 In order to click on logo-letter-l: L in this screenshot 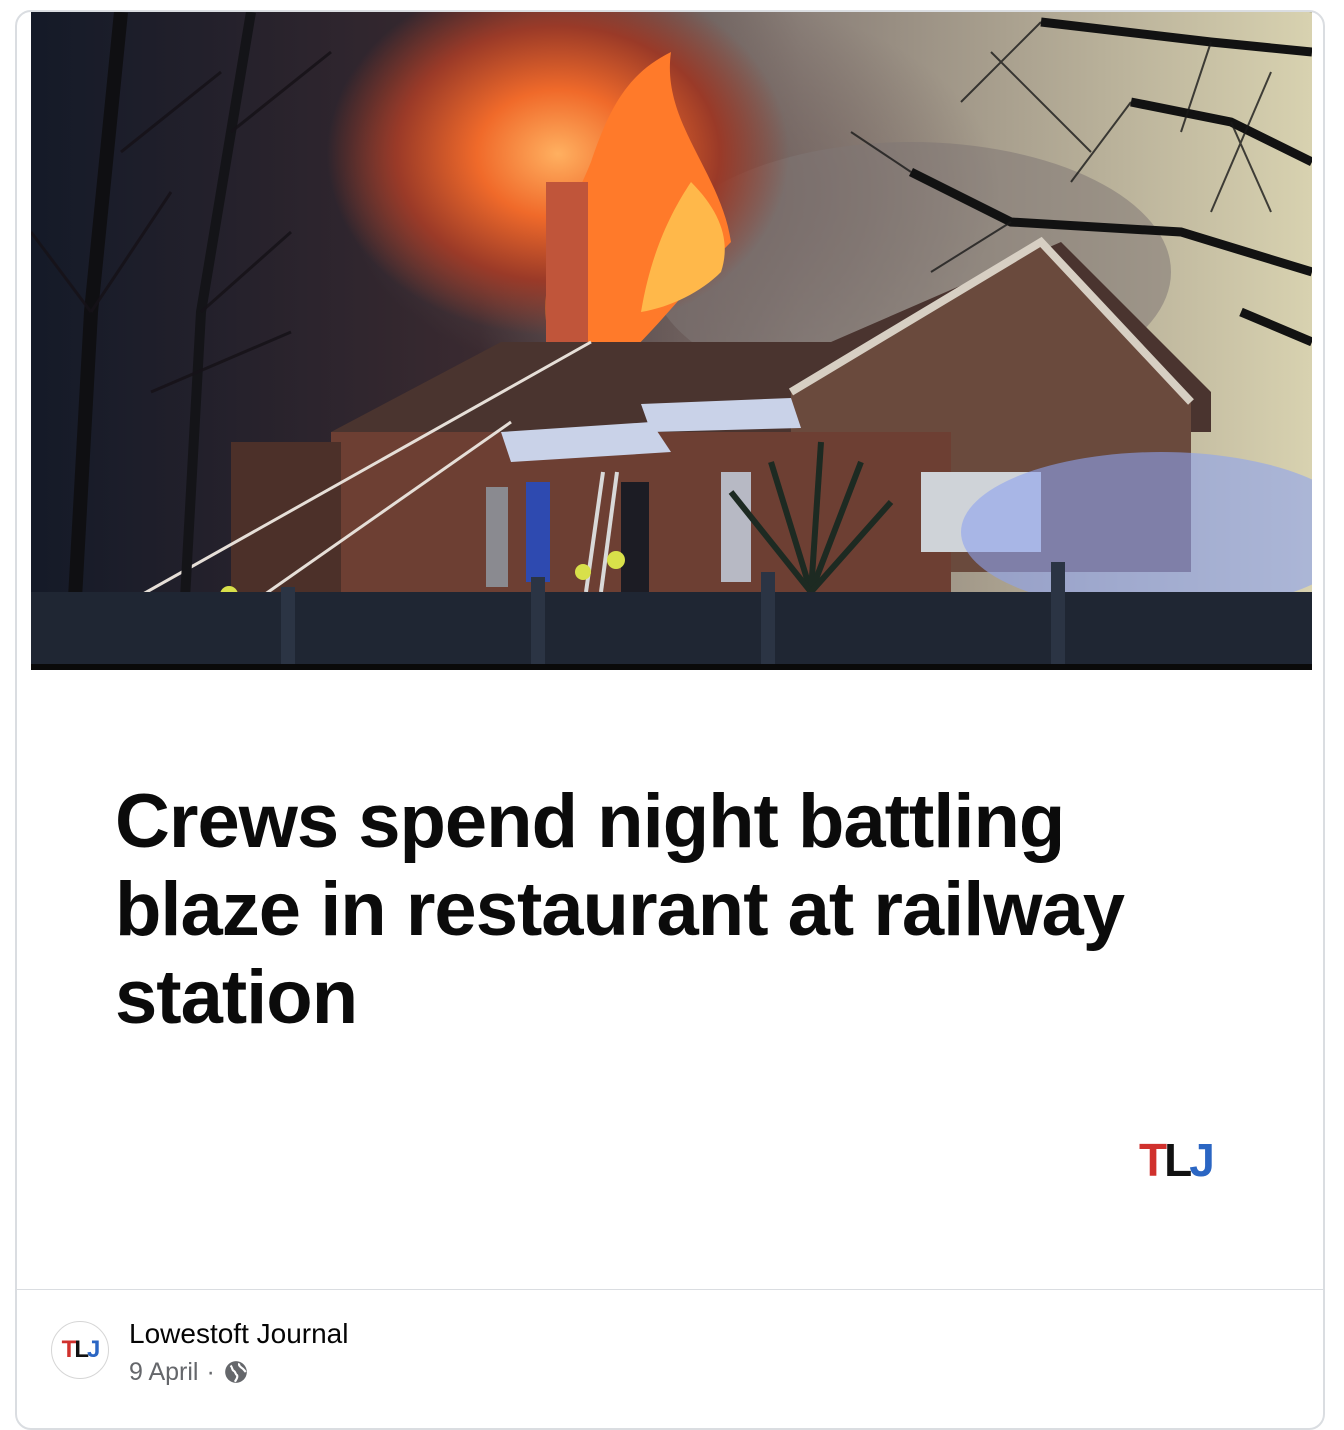, I will do `click(1178, 1160)`.